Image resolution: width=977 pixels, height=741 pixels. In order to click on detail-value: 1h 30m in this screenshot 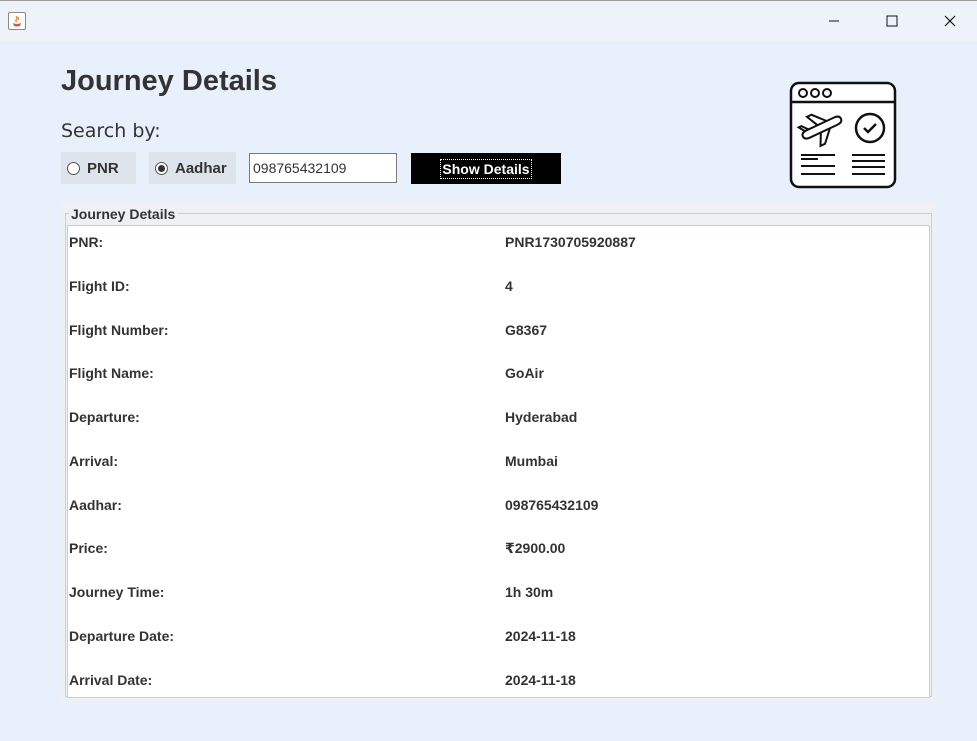, I will do `click(529, 592)`.